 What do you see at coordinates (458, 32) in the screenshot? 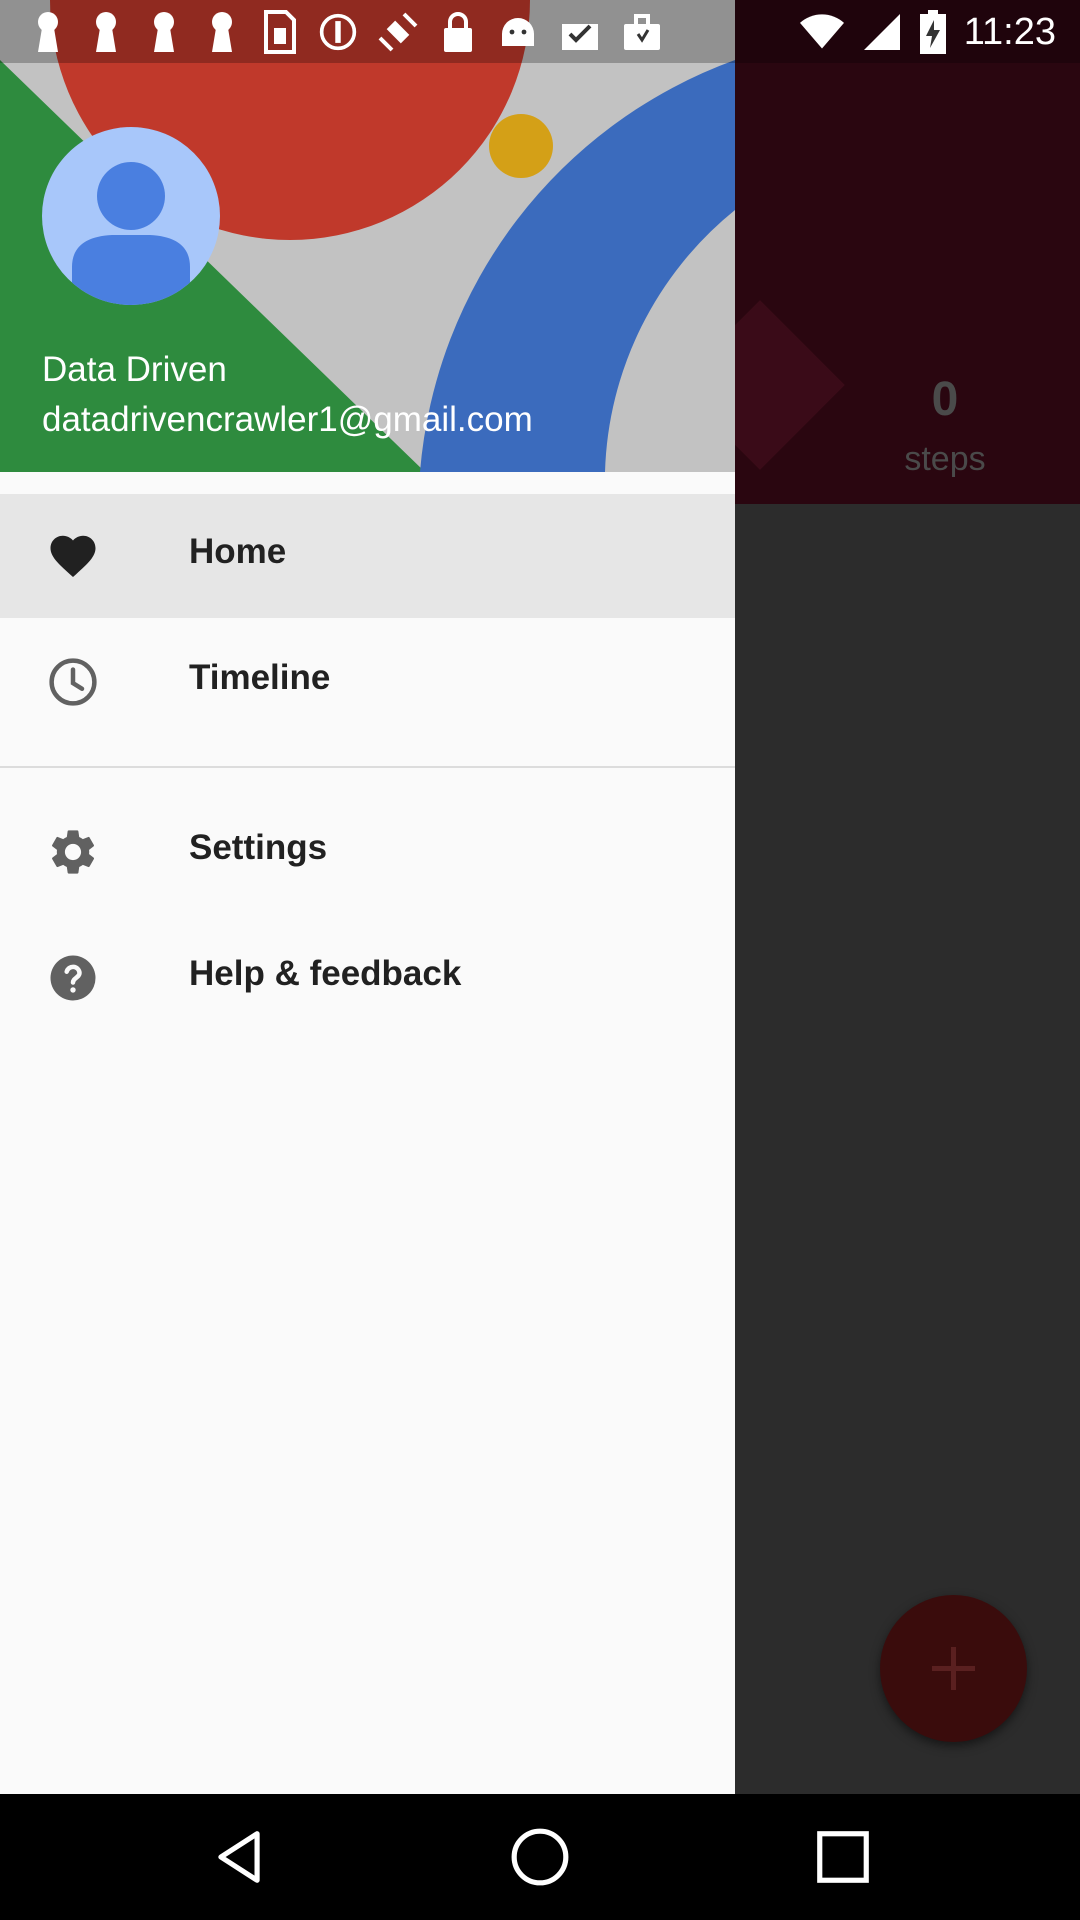
I see `lock-icon` at bounding box center [458, 32].